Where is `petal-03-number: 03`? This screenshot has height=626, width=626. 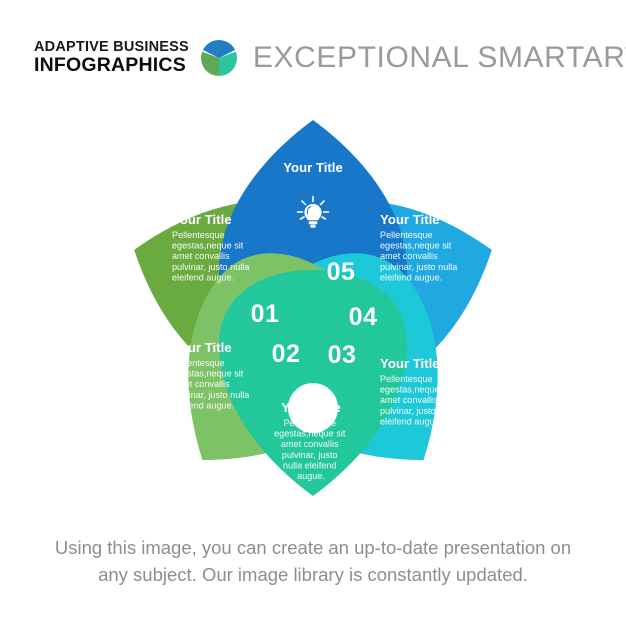
petal-03-number: 03 is located at coordinates (342, 355).